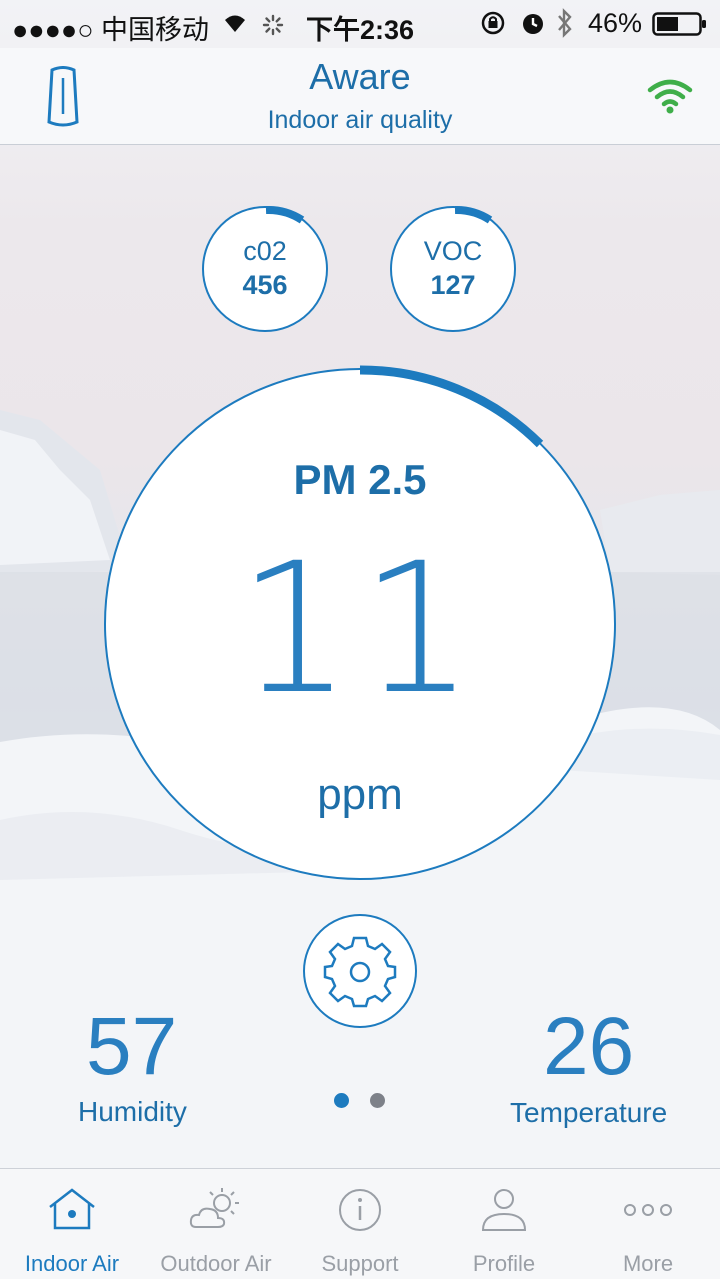 This screenshot has height=1279, width=720. I want to click on tab-profile: Profile, so click(504, 1224).